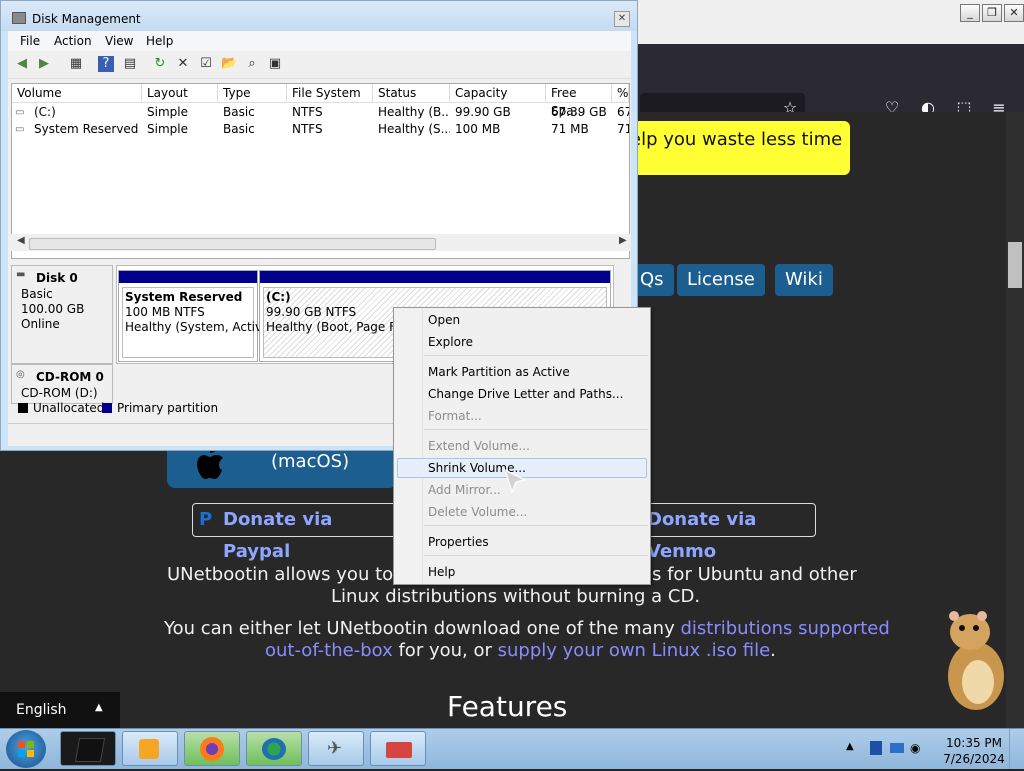 Image resolution: width=1024 pixels, height=771 pixels. What do you see at coordinates (70, 377) in the screenshot?
I see `cdrom-name: CD-ROM 0` at bounding box center [70, 377].